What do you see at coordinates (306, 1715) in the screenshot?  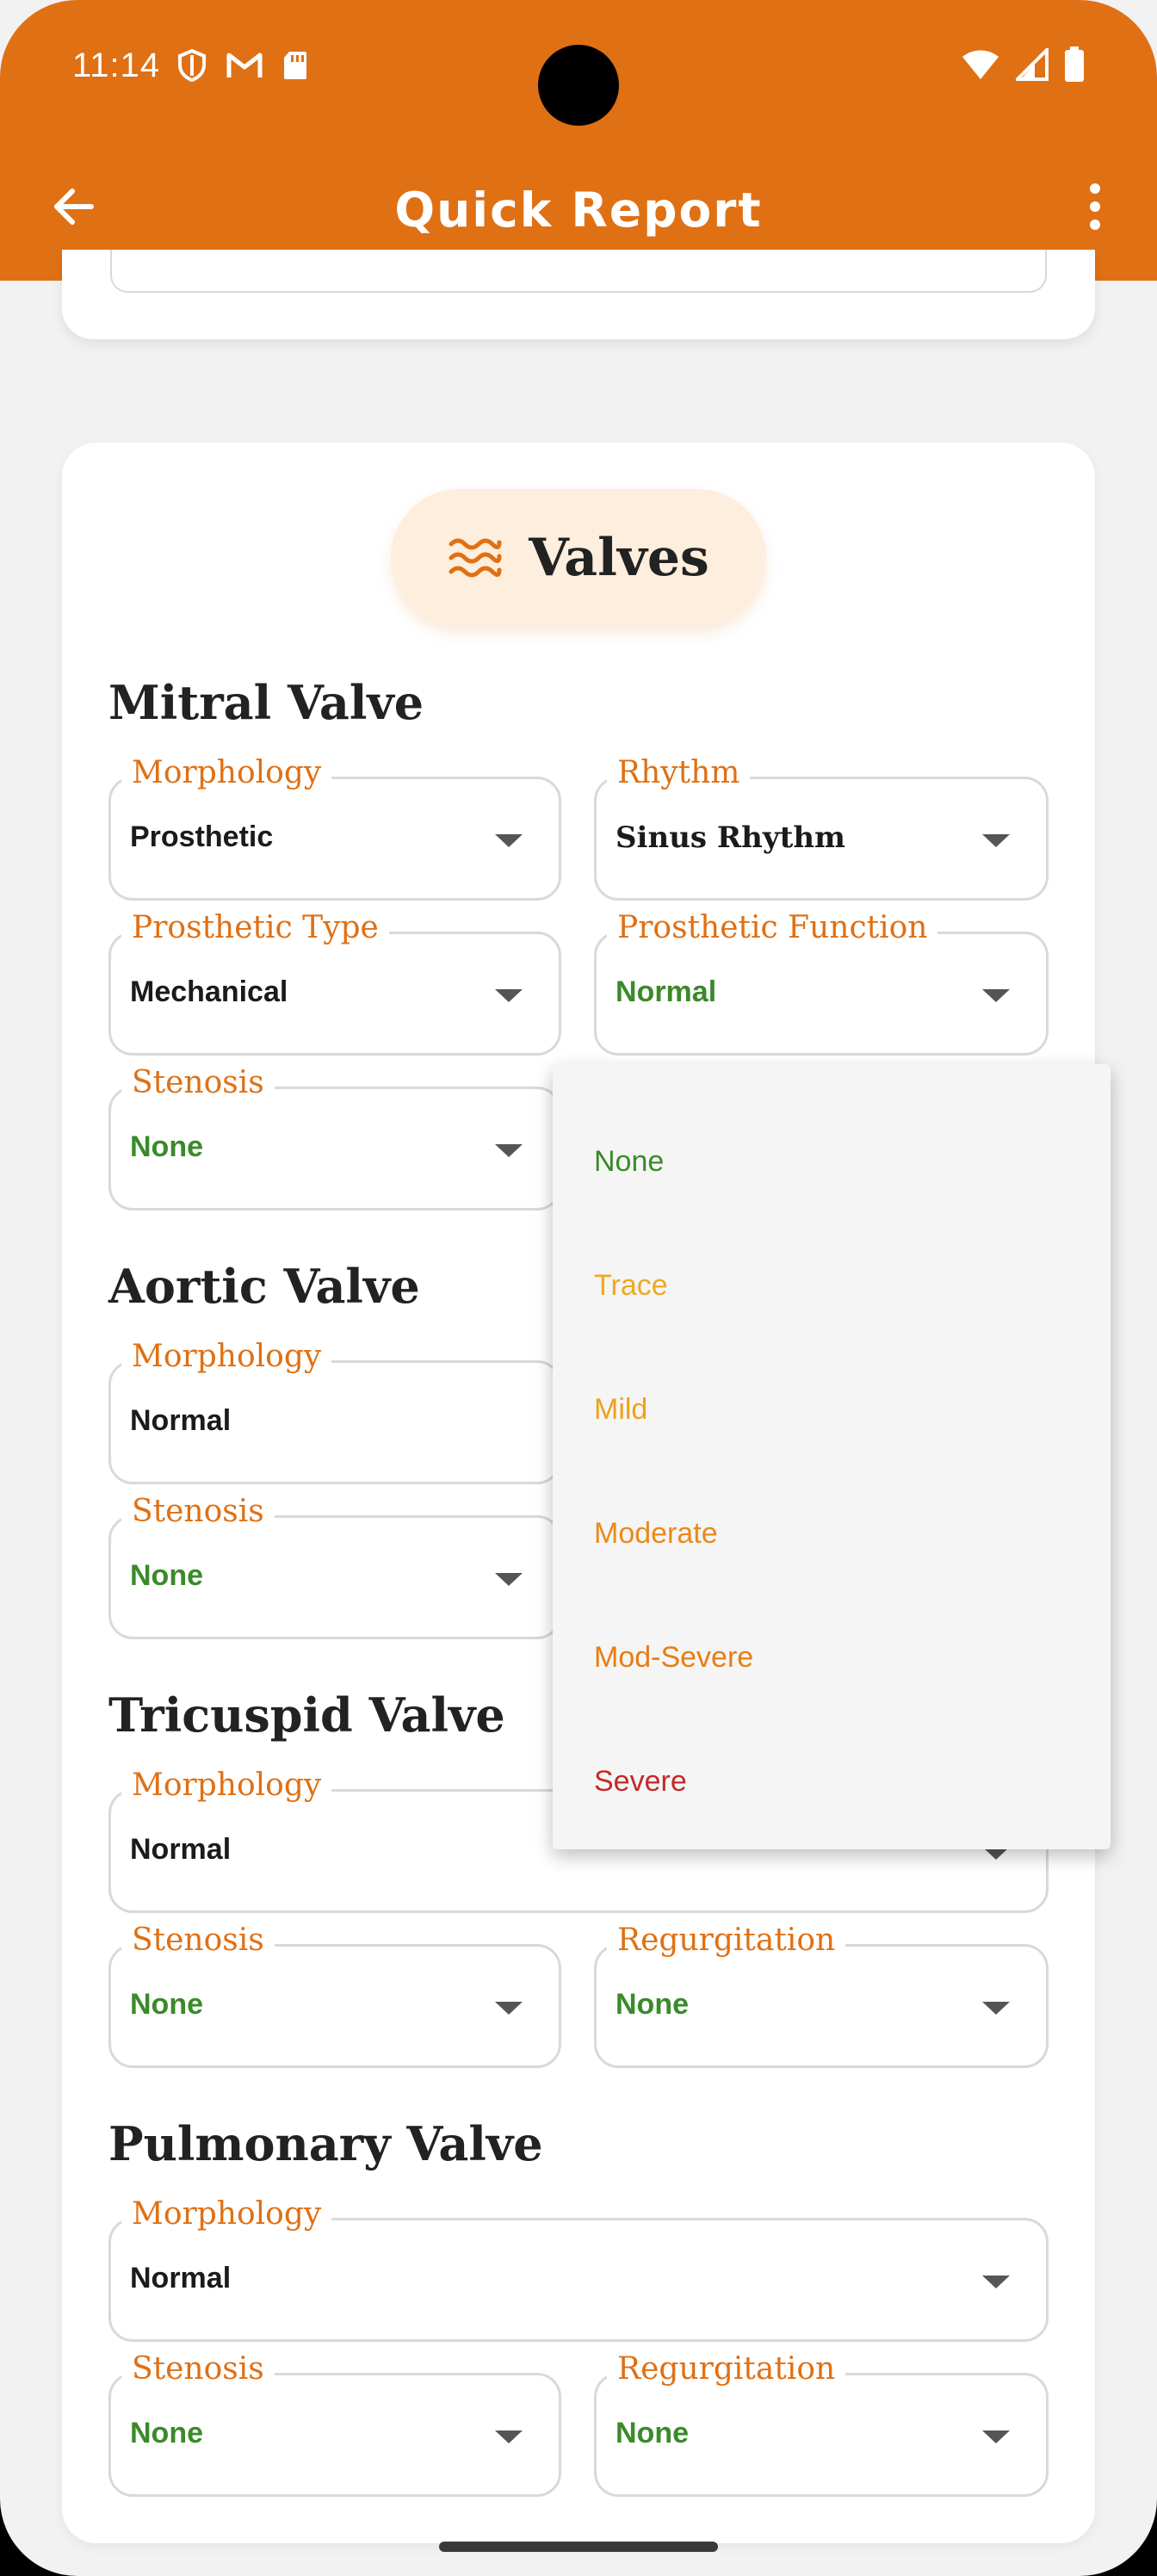 I see `tricuspid-valve-title: Tricuspid Valve` at bounding box center [306, 1715].